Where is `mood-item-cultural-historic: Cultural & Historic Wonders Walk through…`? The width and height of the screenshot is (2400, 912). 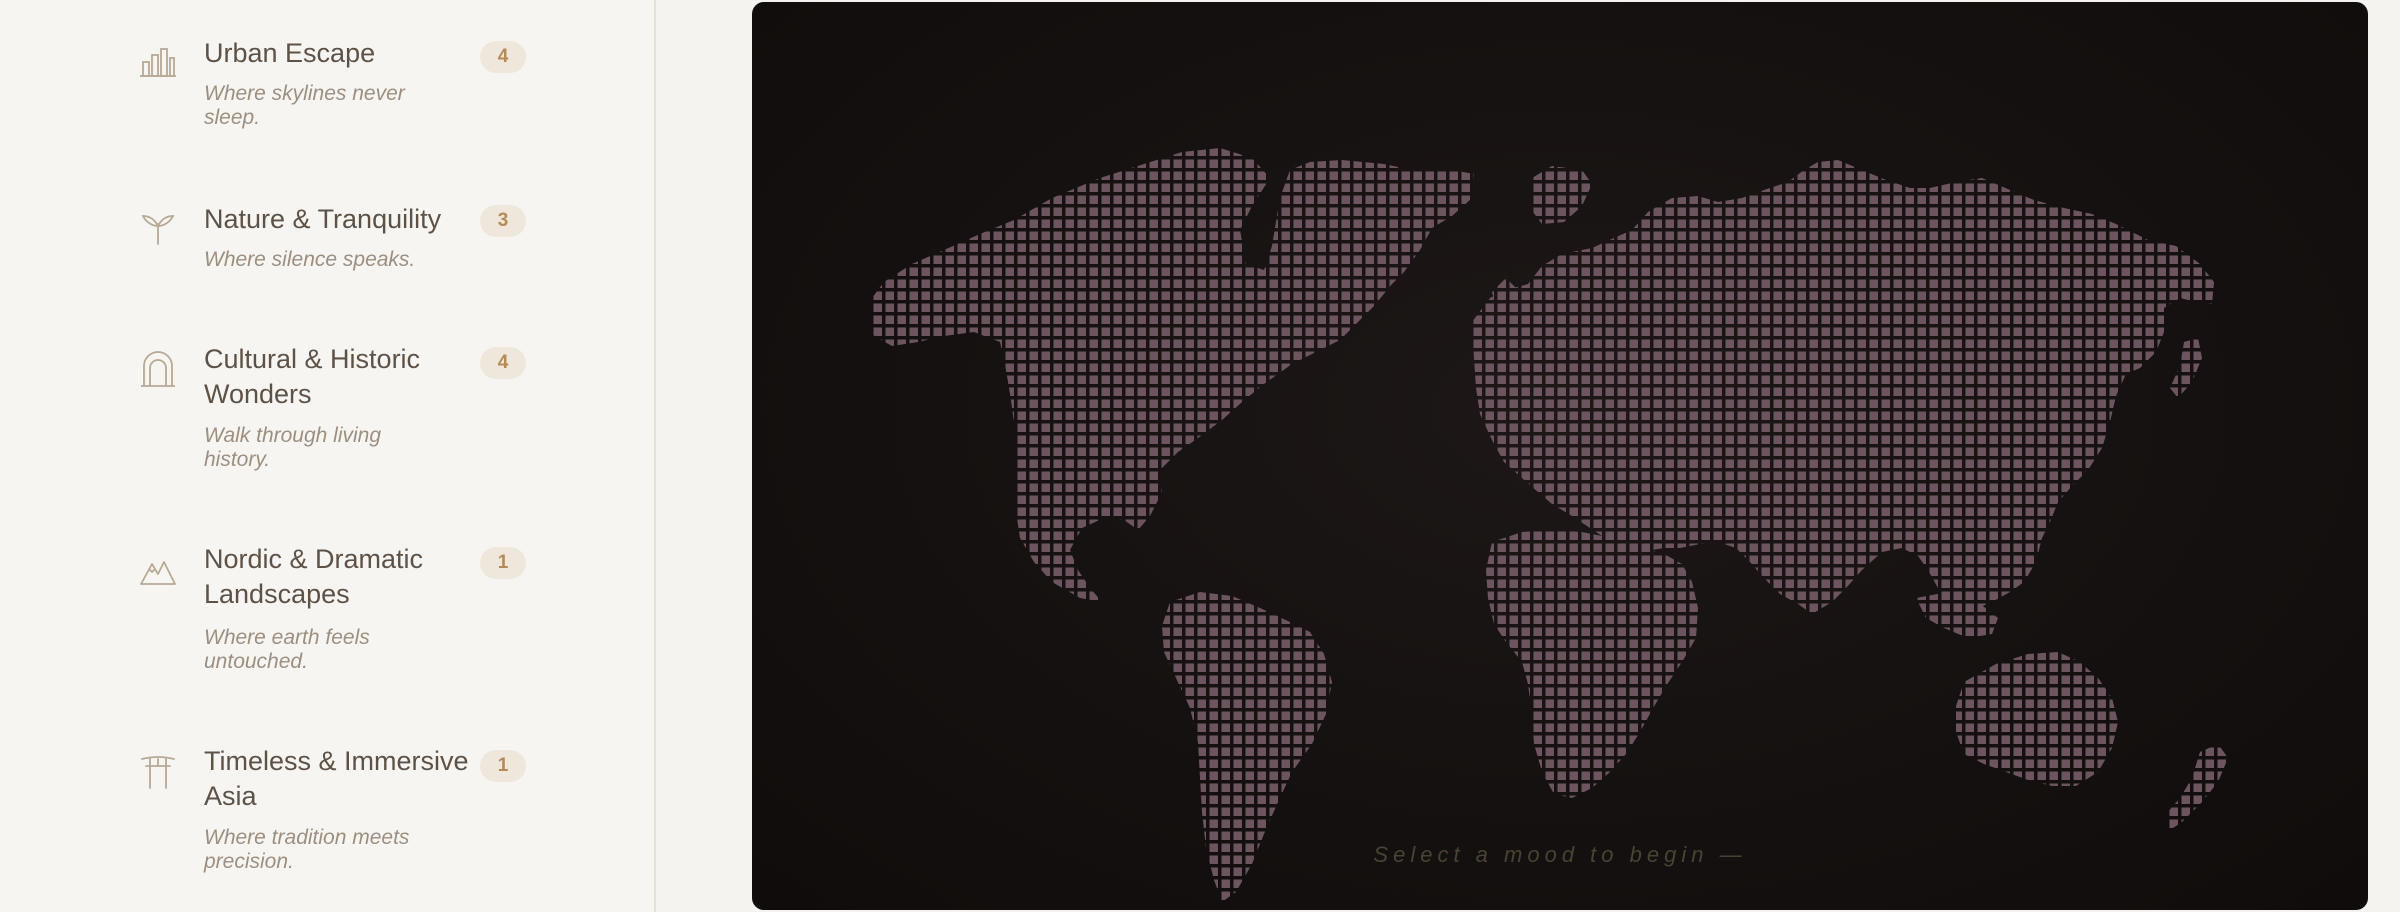 mood-item-cultural-historic: Cultural & Historic Wonders Walk through… is located at coordinates (326, 410).